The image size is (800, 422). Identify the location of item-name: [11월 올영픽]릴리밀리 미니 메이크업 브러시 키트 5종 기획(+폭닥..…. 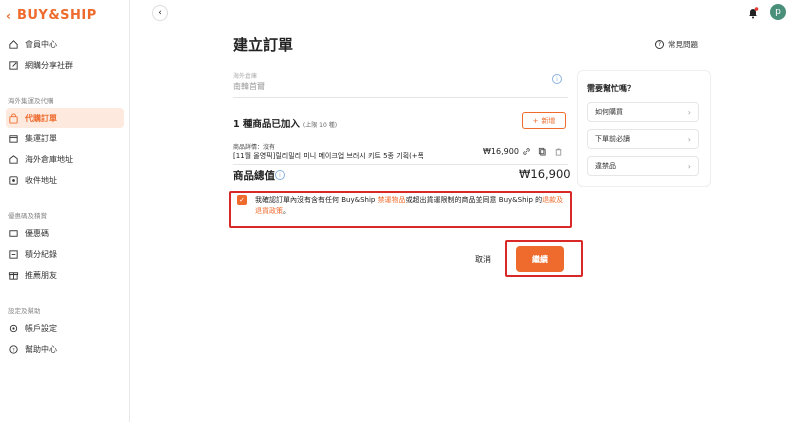
(328, 156).